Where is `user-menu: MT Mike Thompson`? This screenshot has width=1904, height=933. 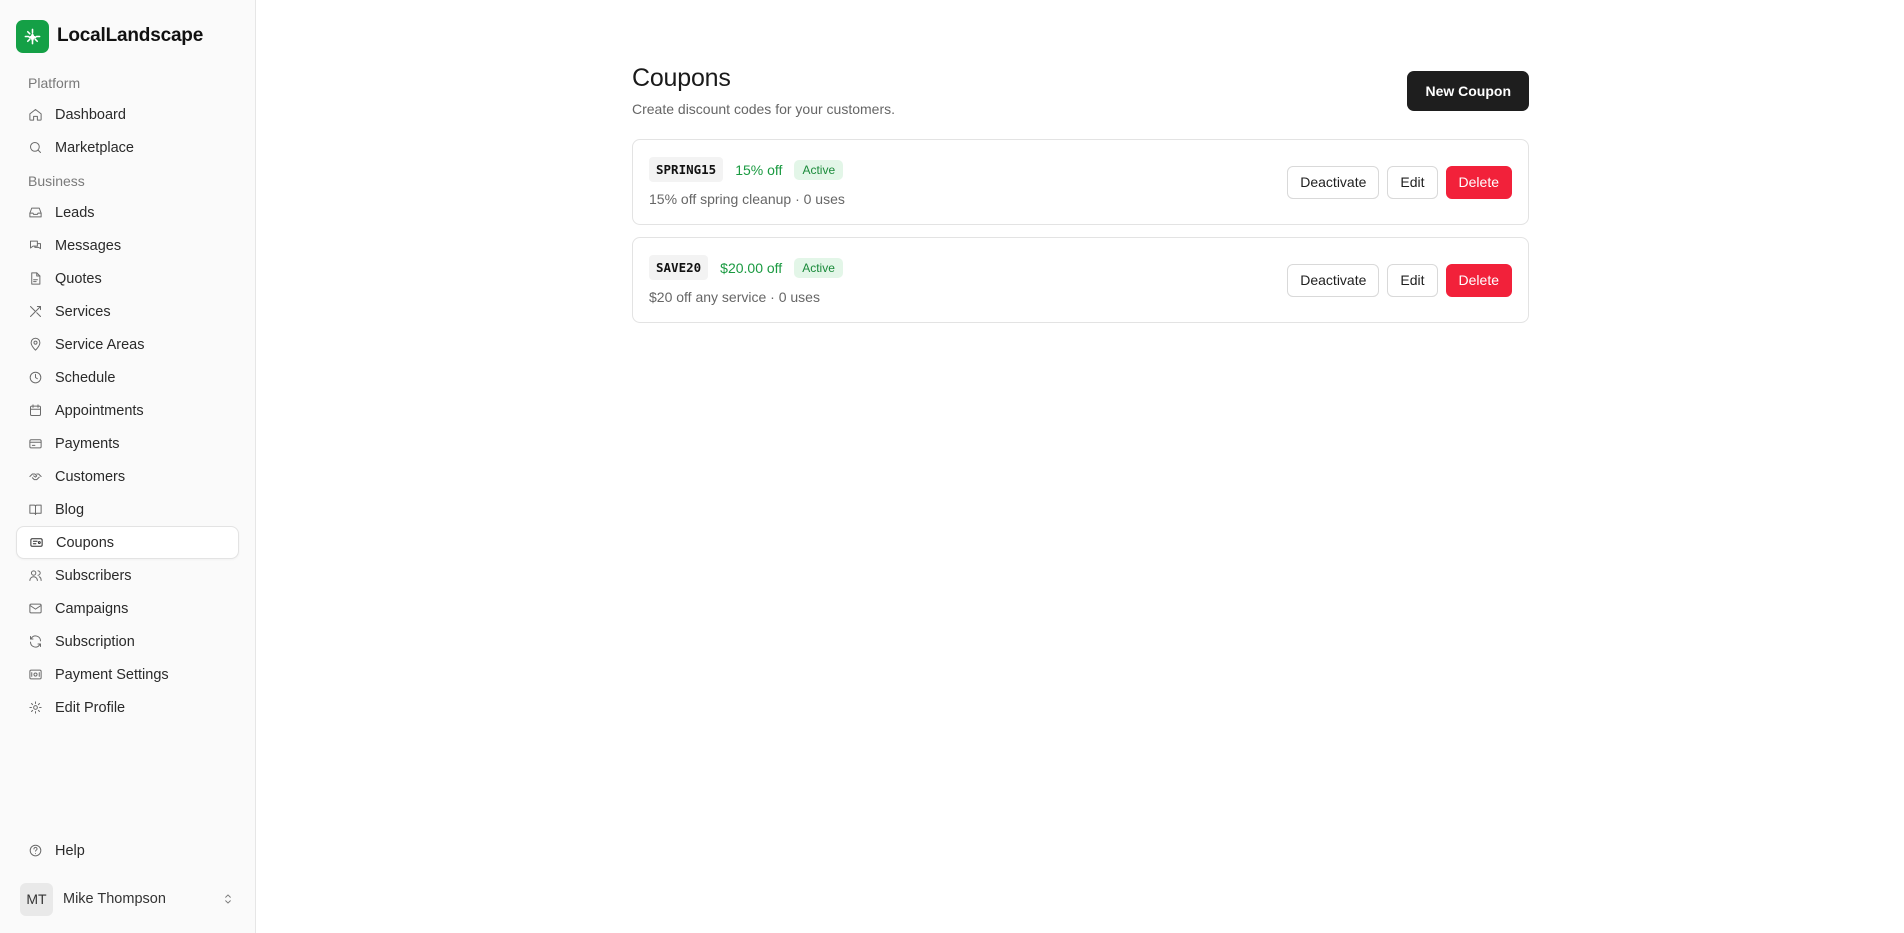 user-menu: MT Mike Thompson is located at coordinates (127, 899).